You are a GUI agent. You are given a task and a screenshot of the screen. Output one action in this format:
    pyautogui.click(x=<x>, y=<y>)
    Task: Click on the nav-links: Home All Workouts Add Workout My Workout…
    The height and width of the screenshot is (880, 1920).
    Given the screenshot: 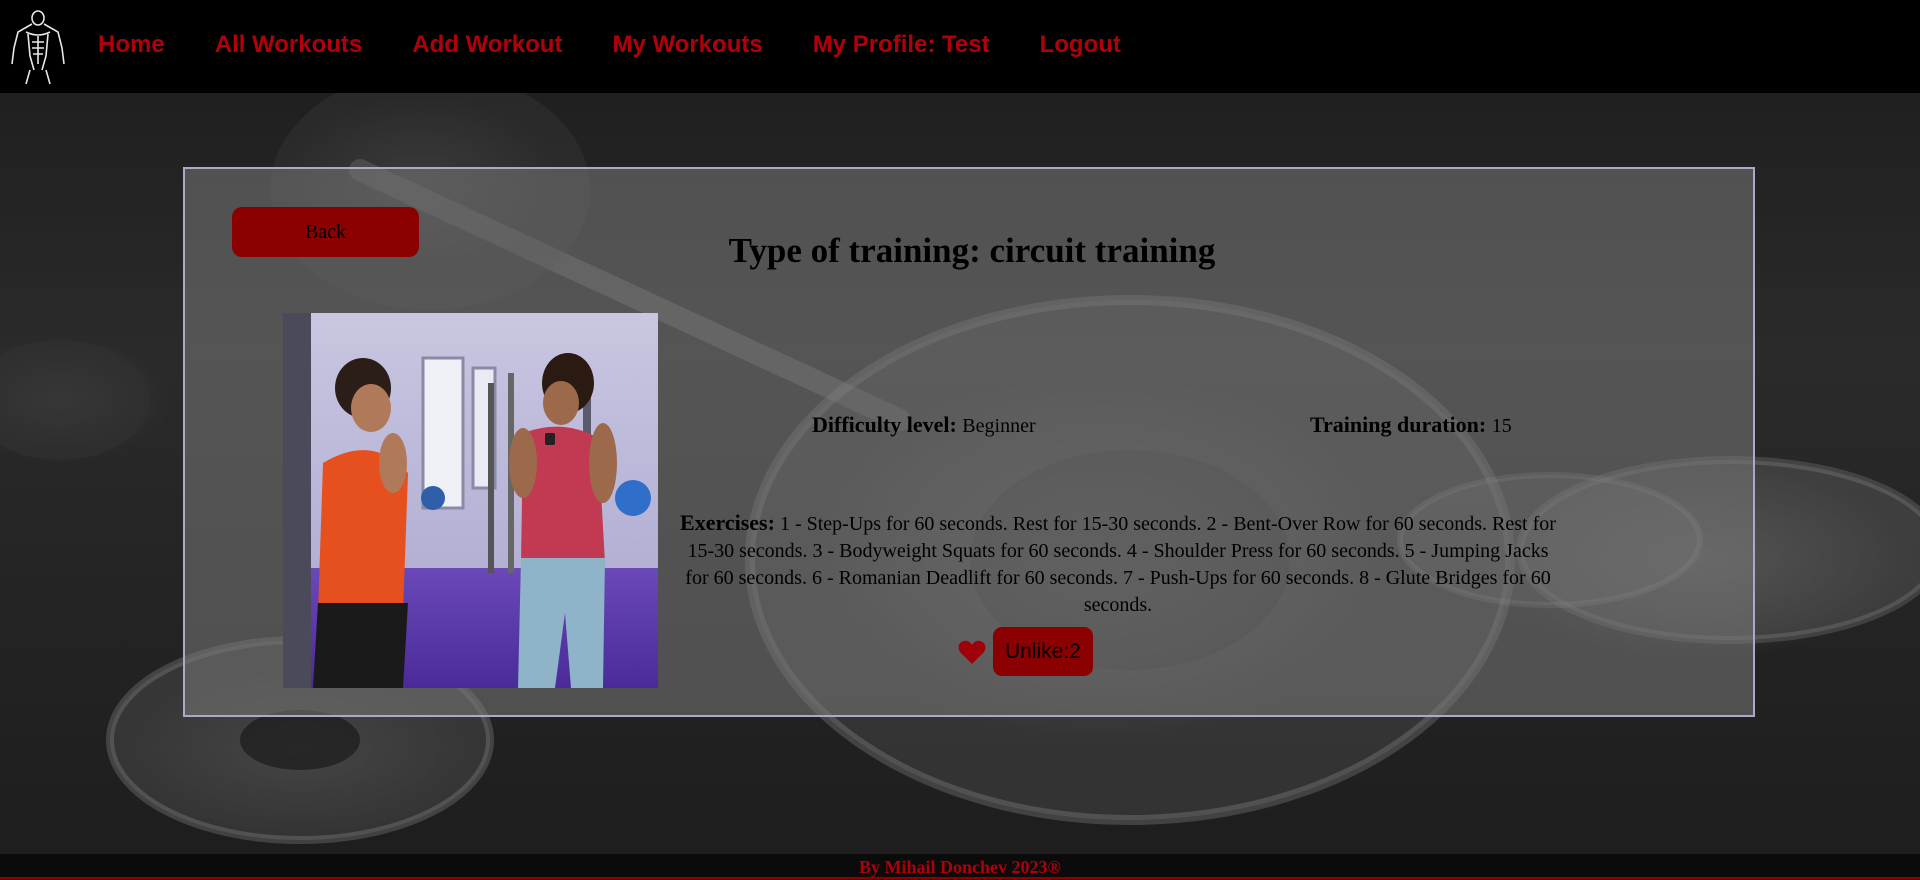 What is the action you would take?
    pyautogui.click(x=634, y=46)
    